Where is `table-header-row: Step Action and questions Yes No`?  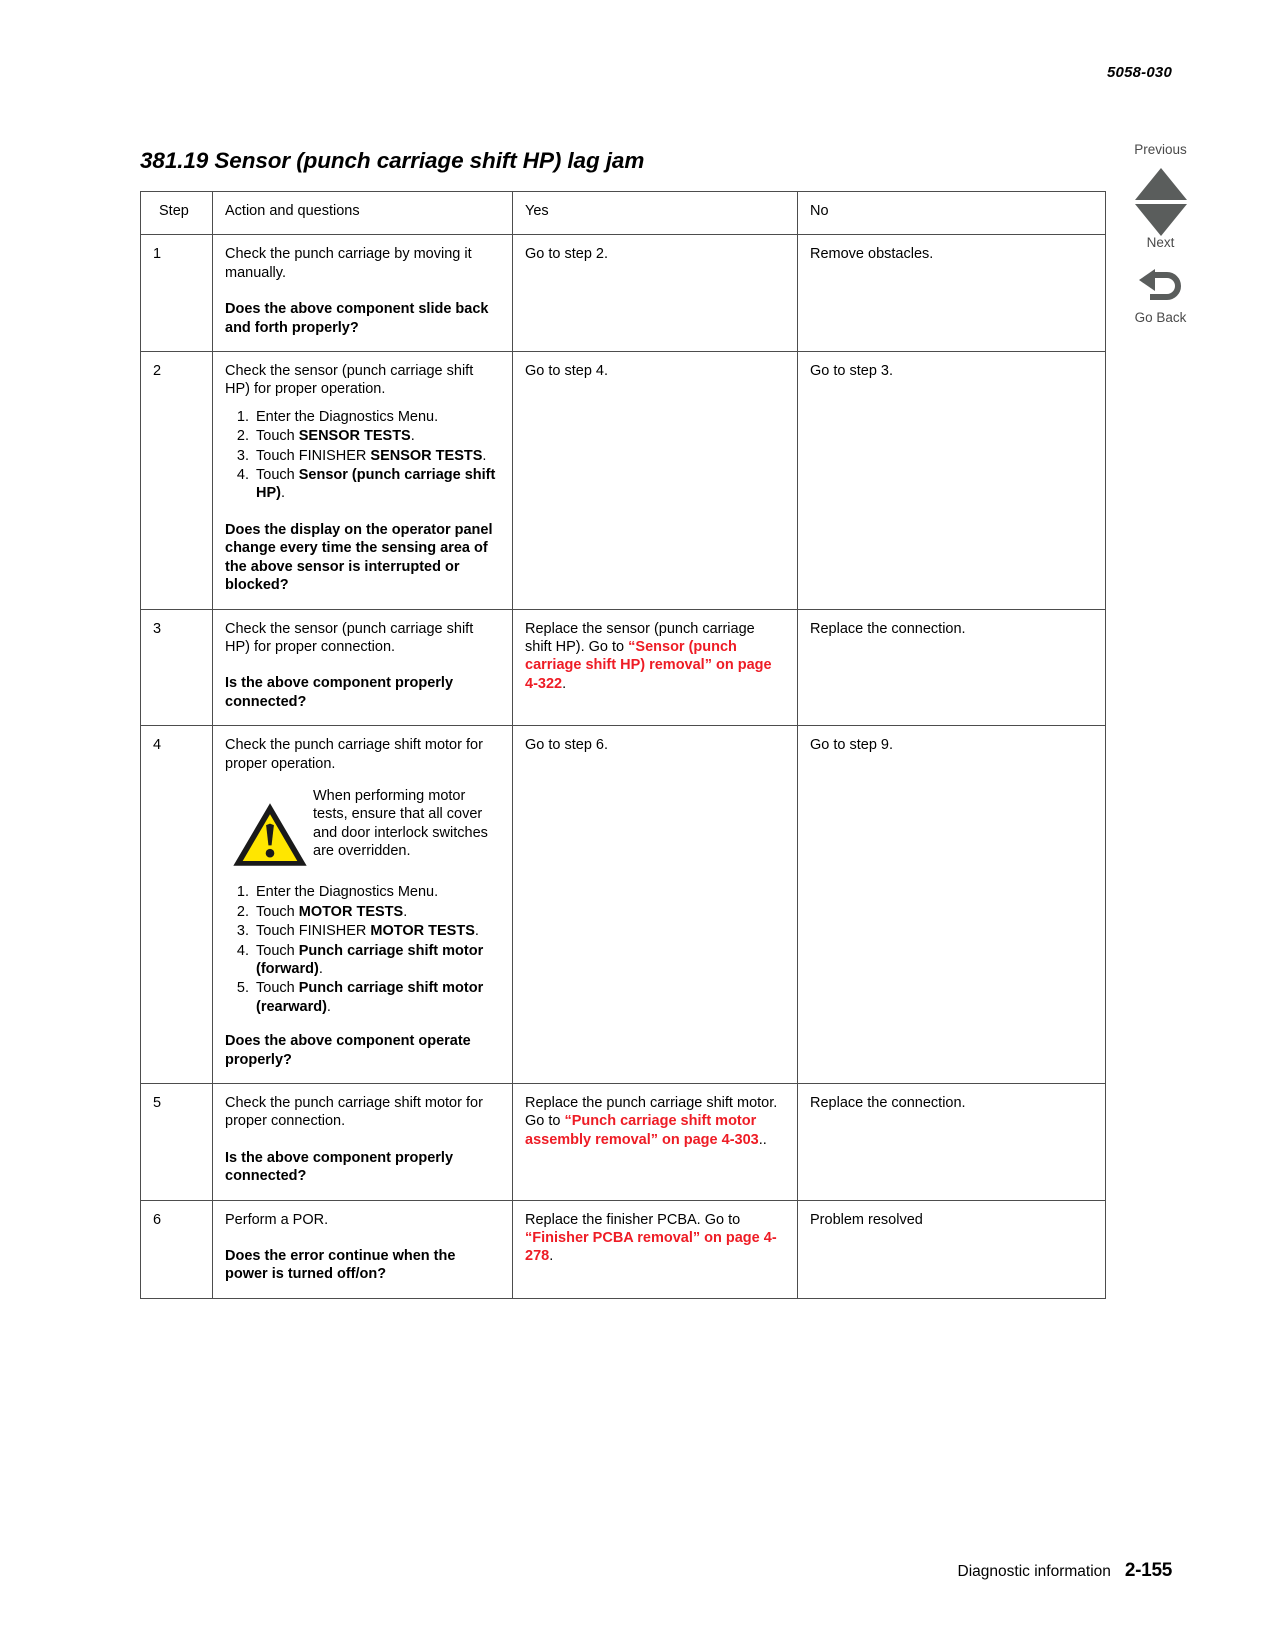
table-header-row: Step Action and questions Yes No is located at coordinates (623, 213).